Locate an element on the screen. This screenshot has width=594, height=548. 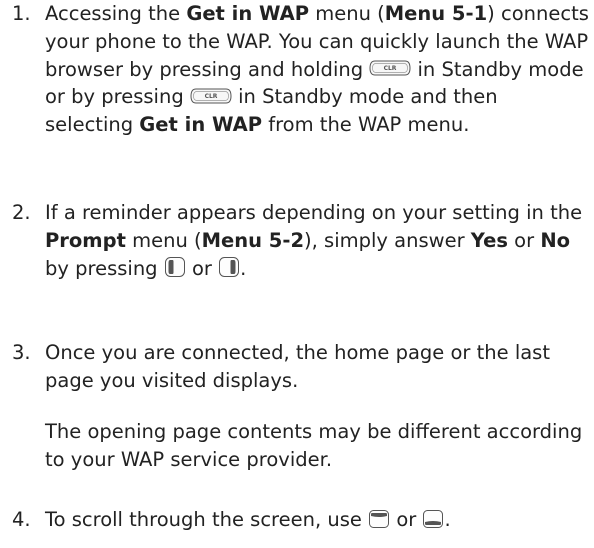
step-number: 3. is located at coordinates (21, 352).